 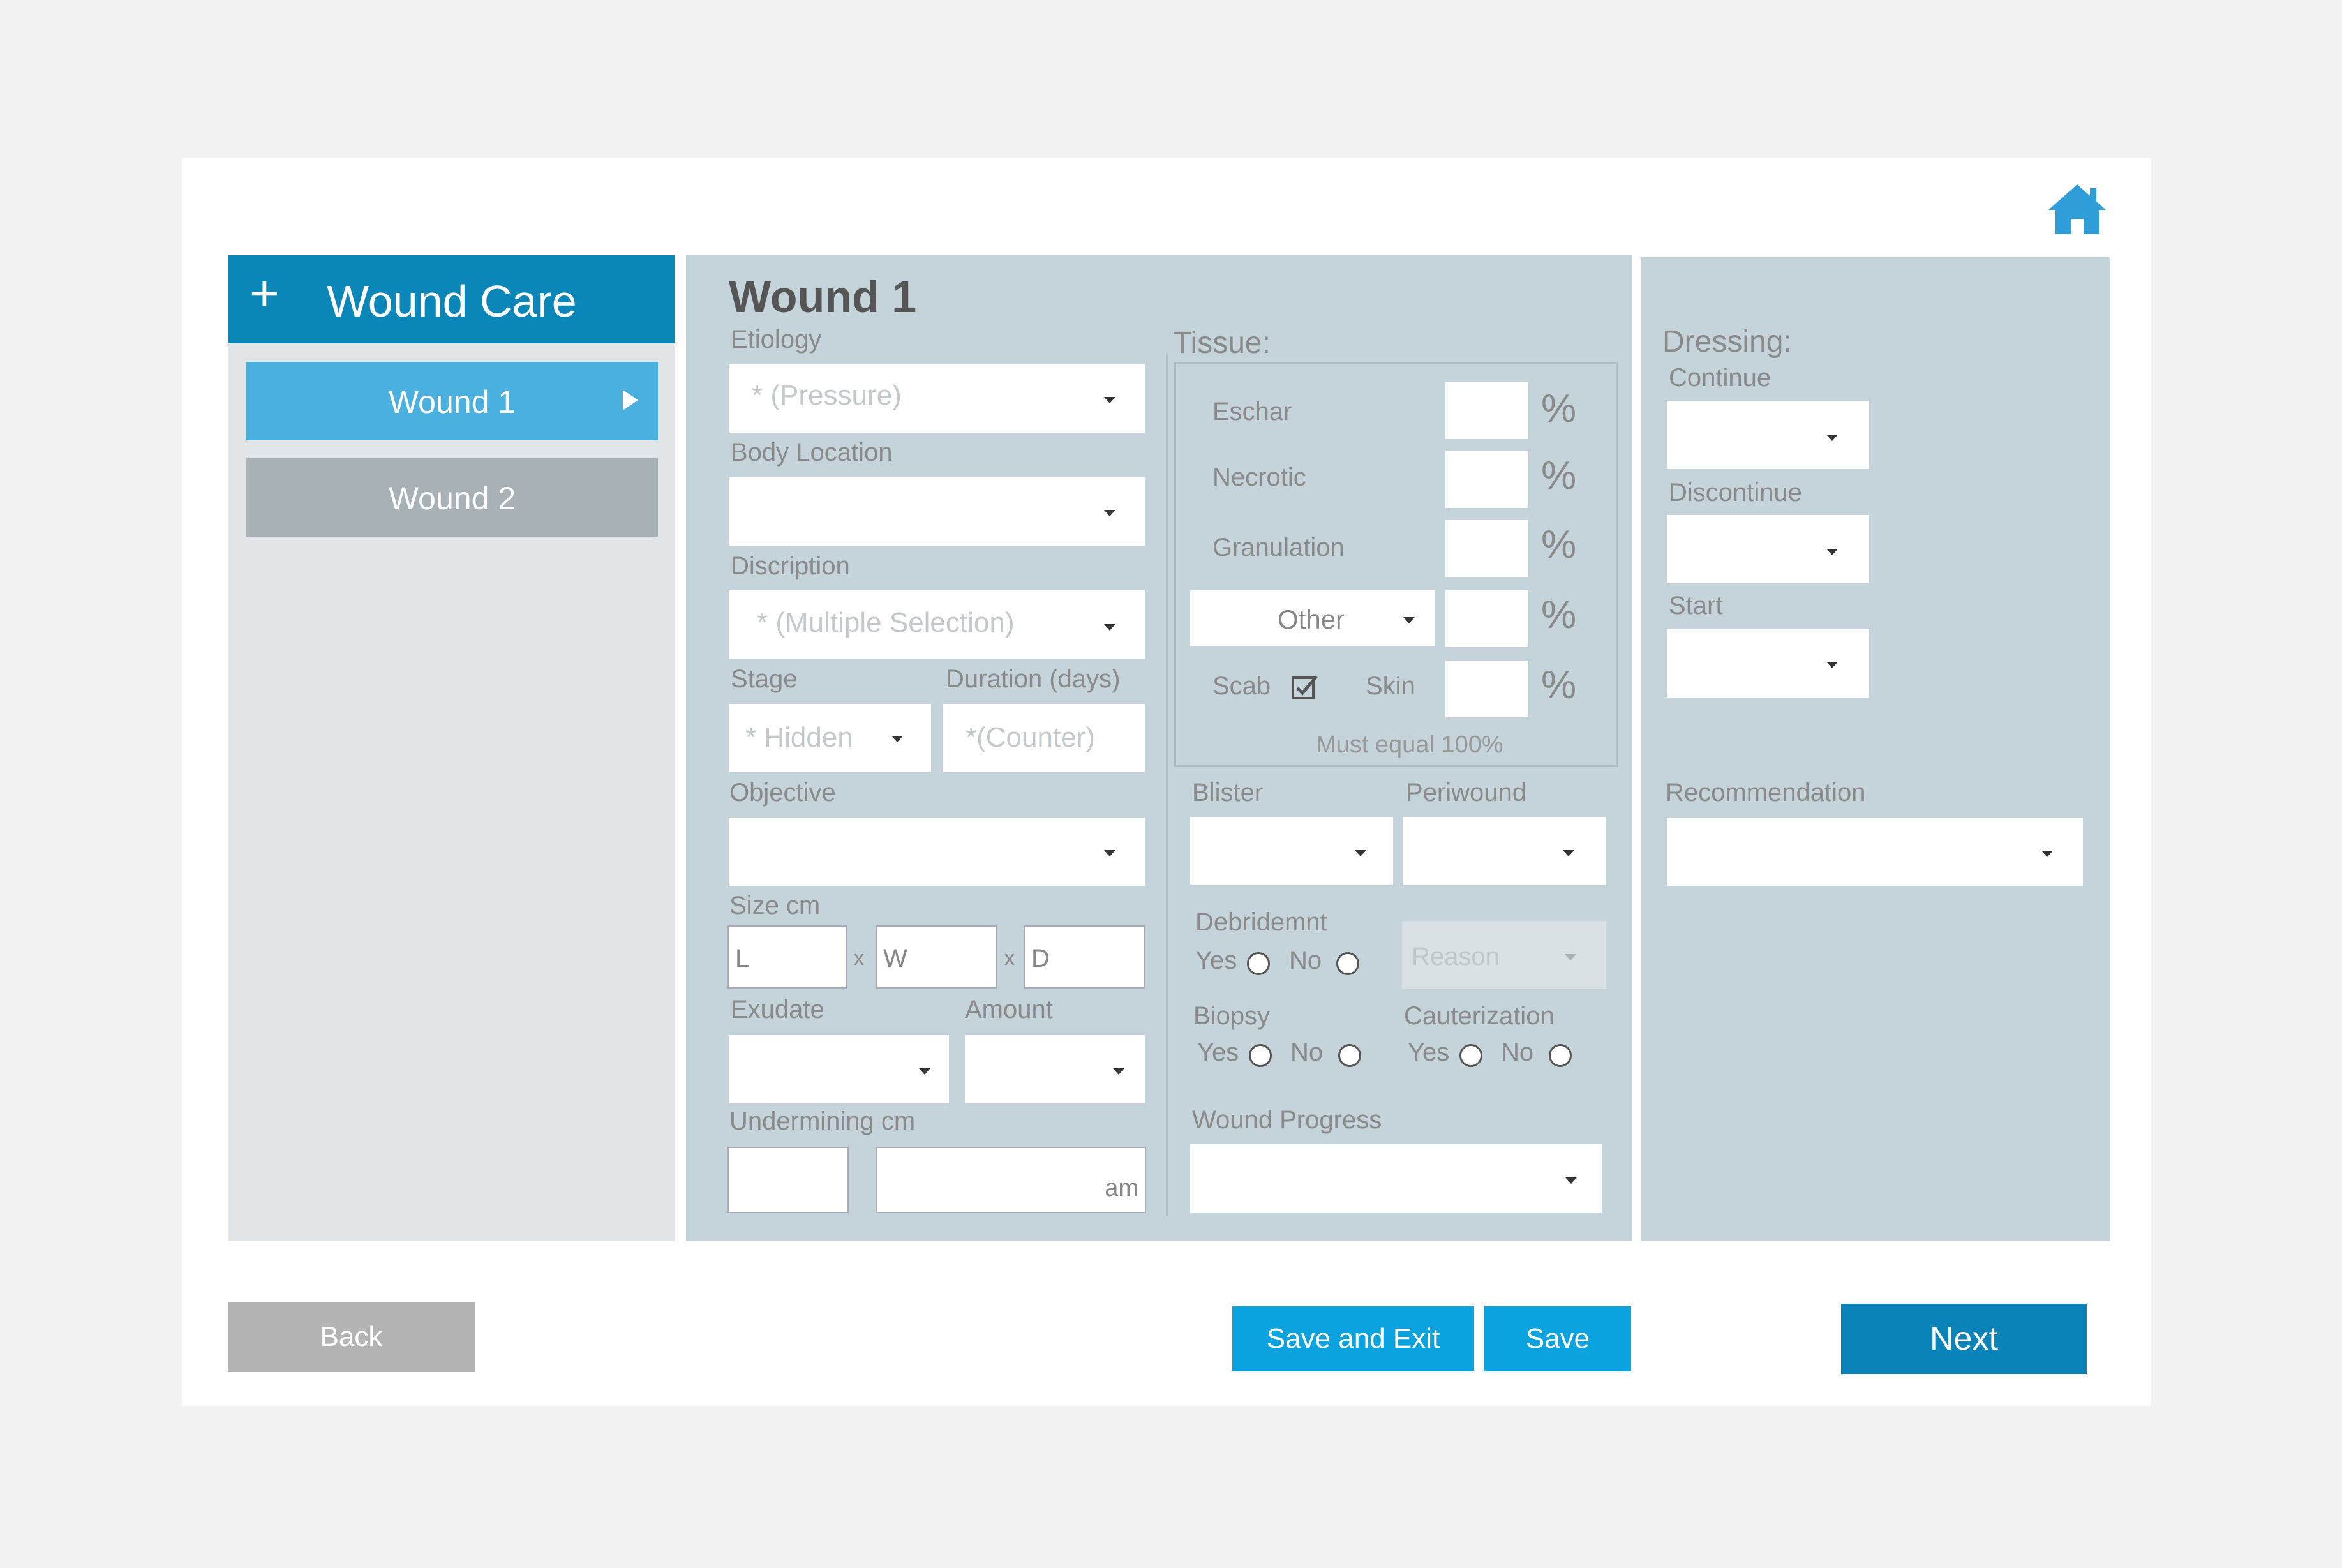 I want to click on save-and-exit-button: Save and Exit, so click(x=1353, y=1338).